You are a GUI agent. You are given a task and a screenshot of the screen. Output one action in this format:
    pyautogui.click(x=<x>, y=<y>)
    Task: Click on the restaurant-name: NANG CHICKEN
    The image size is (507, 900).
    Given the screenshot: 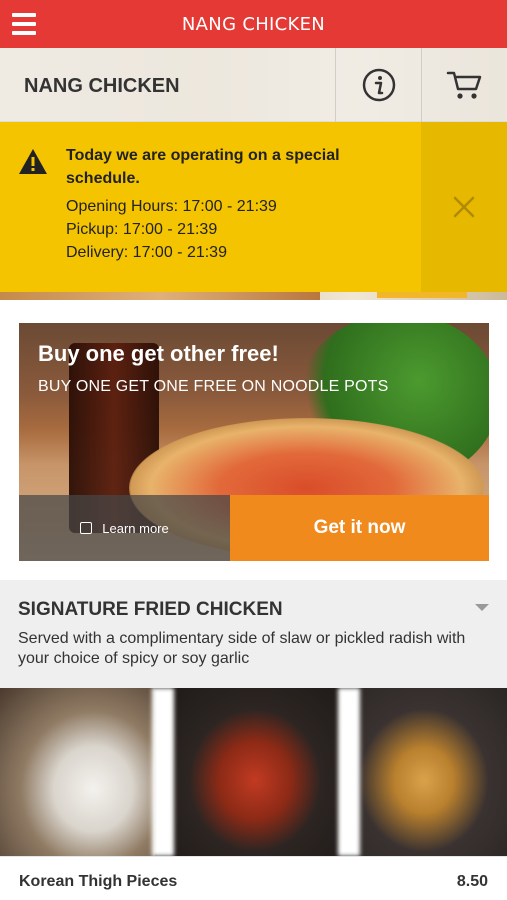 What is the action you would take?
    pyautogui.click(x=102, y=86)
    